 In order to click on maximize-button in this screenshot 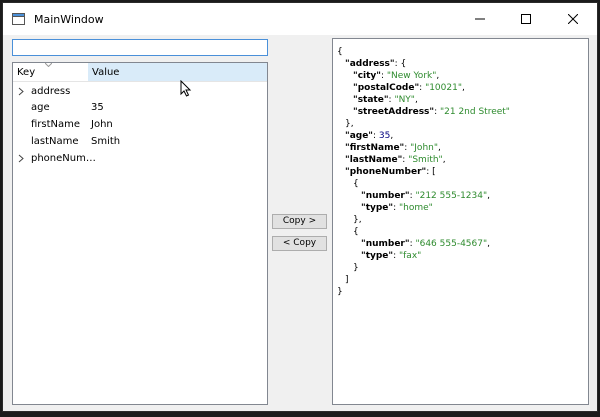, I will do `click(527, 19)`.